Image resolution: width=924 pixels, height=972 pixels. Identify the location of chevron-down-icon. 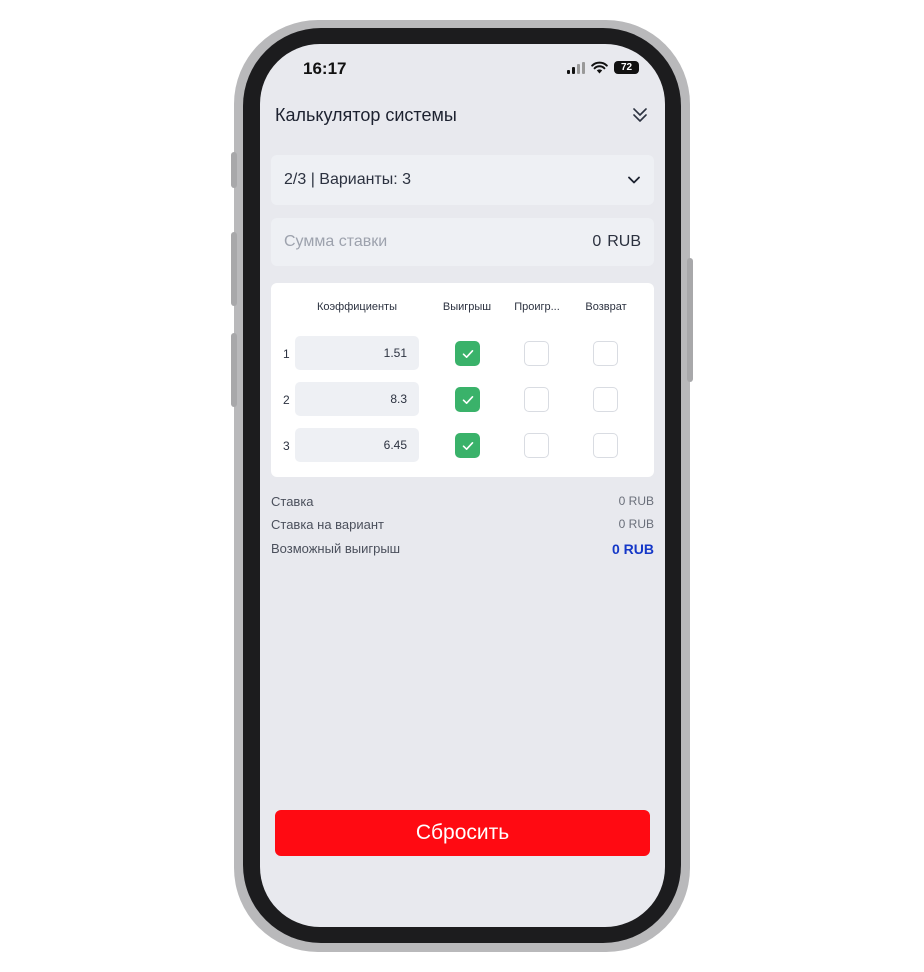
(634, 180).